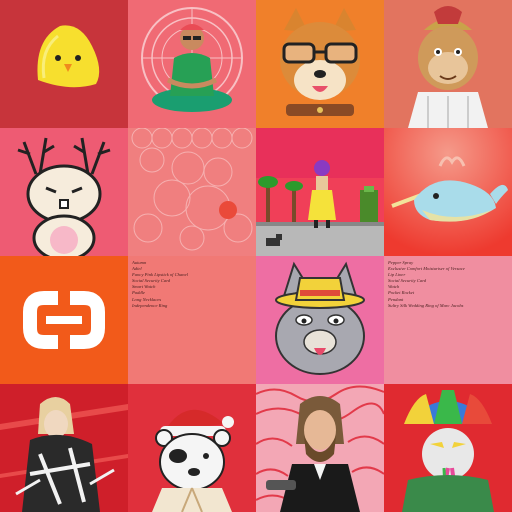  I want to click on ape-helmet-image, so click(448, 64).